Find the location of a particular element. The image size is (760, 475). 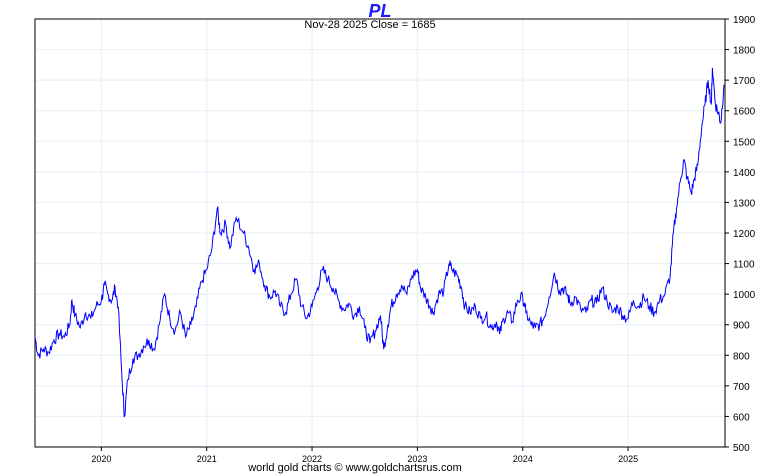

y-tick-label: 1700 is located at coordinates (744, 81).